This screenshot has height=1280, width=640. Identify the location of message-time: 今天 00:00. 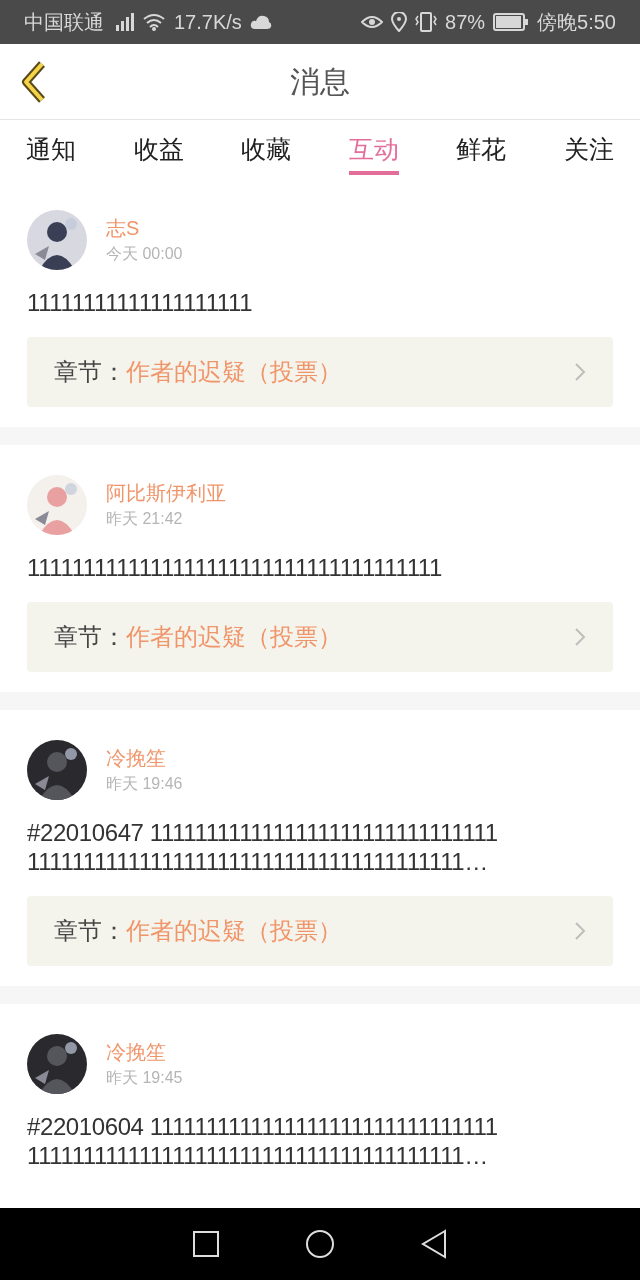
(144, 254).